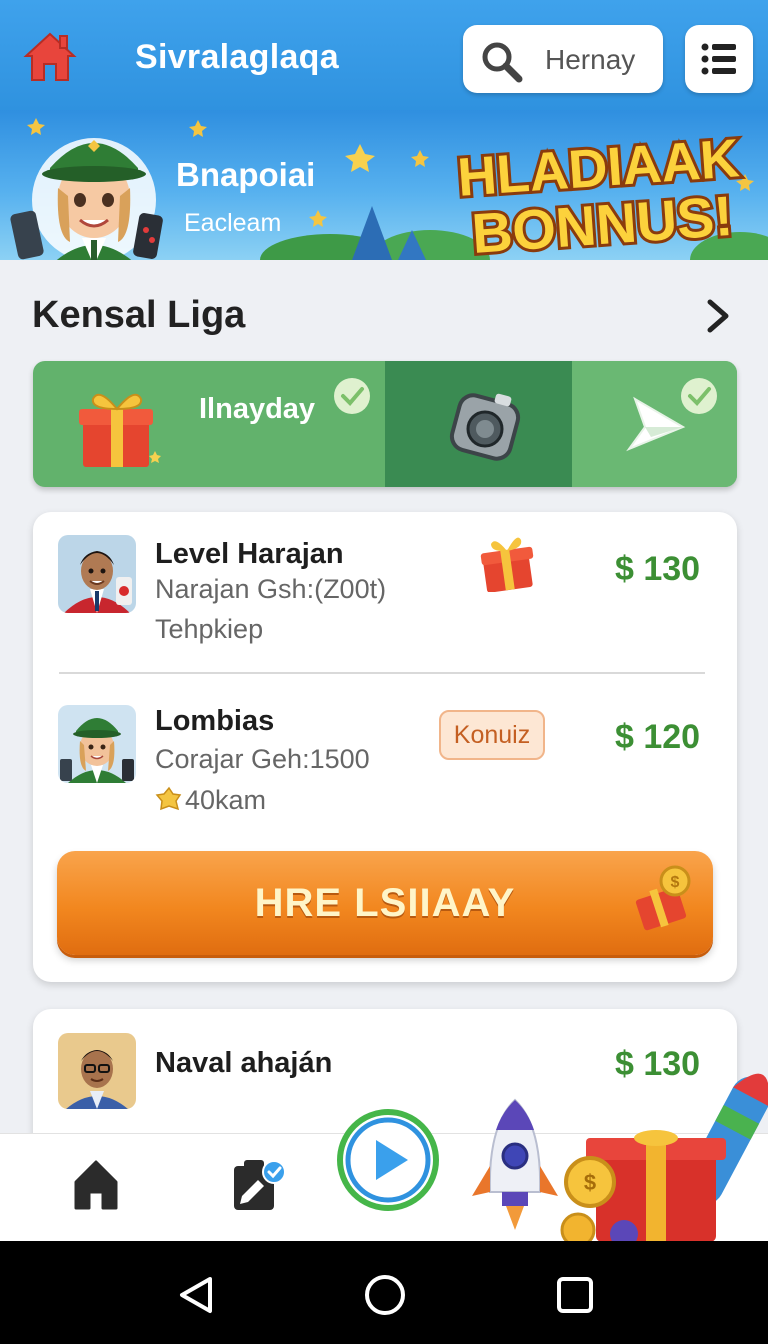  What do you see at coordinates (663, 898) in the screenshot?
I see `gift-coin-icon: $` at bounding box center [663, 898].